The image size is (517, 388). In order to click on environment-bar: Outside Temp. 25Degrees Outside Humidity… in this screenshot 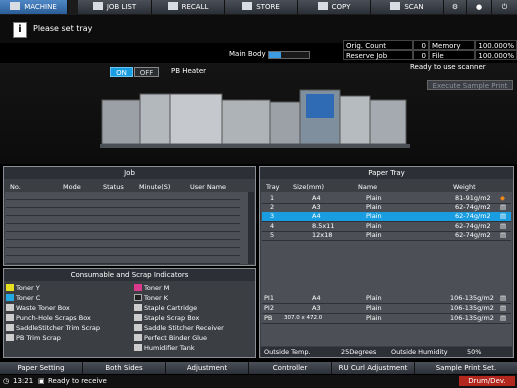, I will do `click(386, 352)`.